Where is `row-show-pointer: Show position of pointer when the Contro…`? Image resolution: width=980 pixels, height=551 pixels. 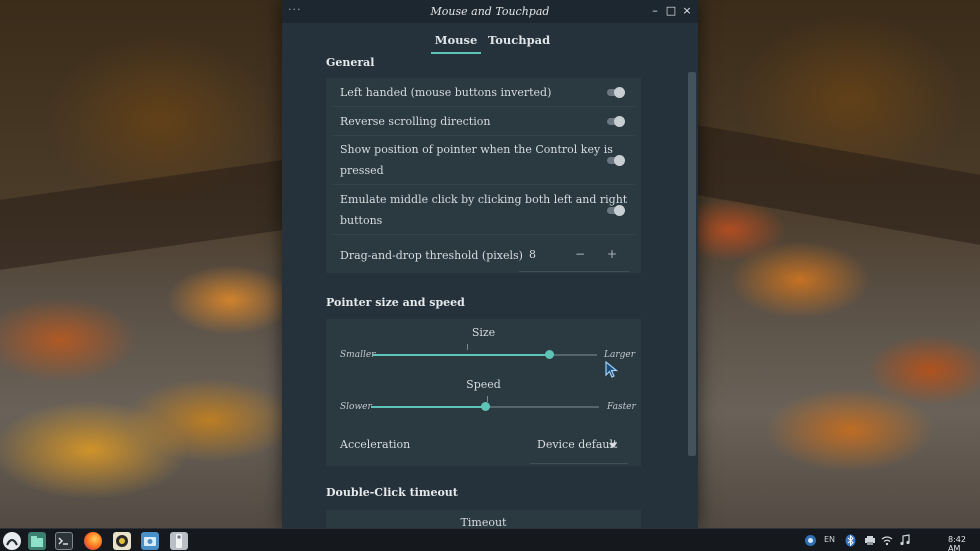
row-show-pointer: Show position of pointer when the Contro… is located at coordinates (483, 160).